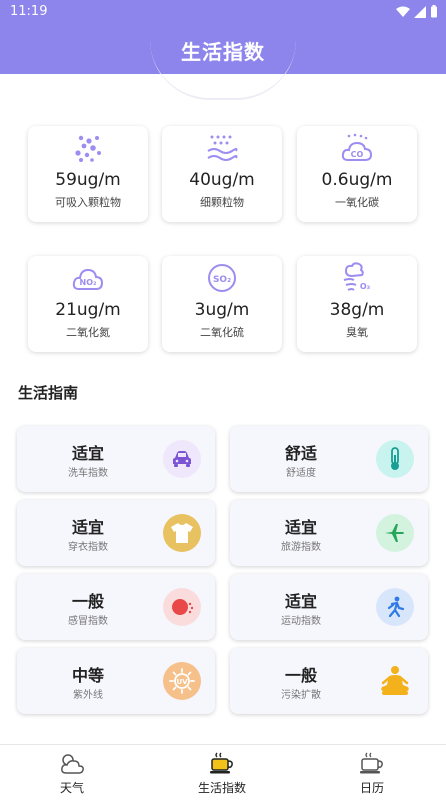  What do you see at coordinates (395, 533) in the screenshot?
I see `airplane-icon` at bounding box center [395, 533].